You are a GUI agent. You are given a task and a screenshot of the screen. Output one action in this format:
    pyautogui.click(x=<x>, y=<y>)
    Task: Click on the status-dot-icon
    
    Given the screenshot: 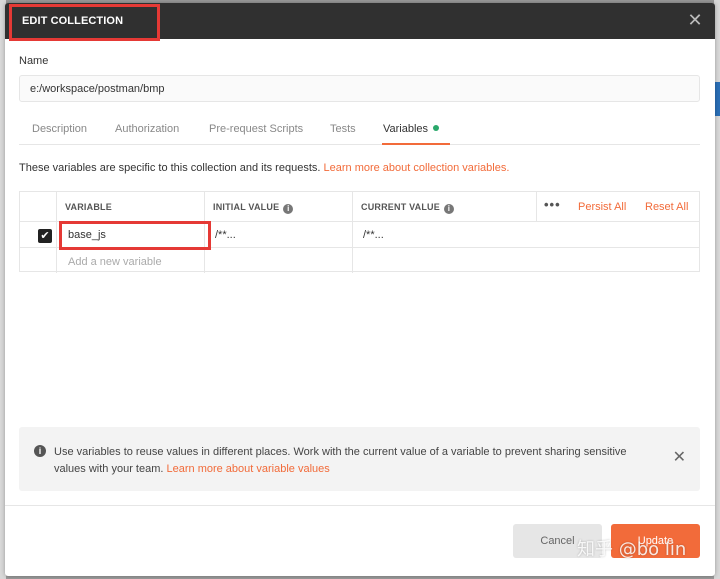 What is the action you would take?
    pyautogui.click(x=436, y=128)
    